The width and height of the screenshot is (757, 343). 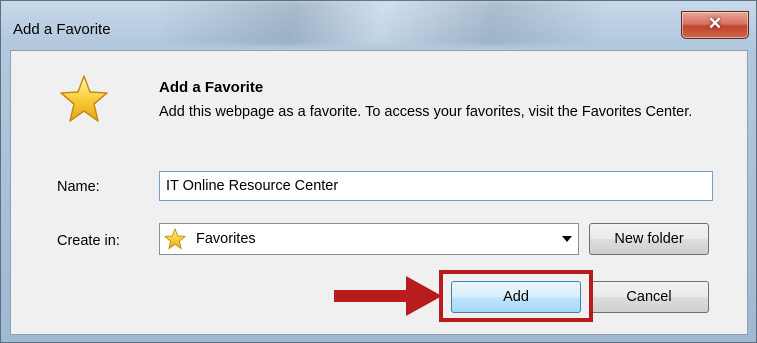 I want to click on name-input, so click(x=436, y=186).